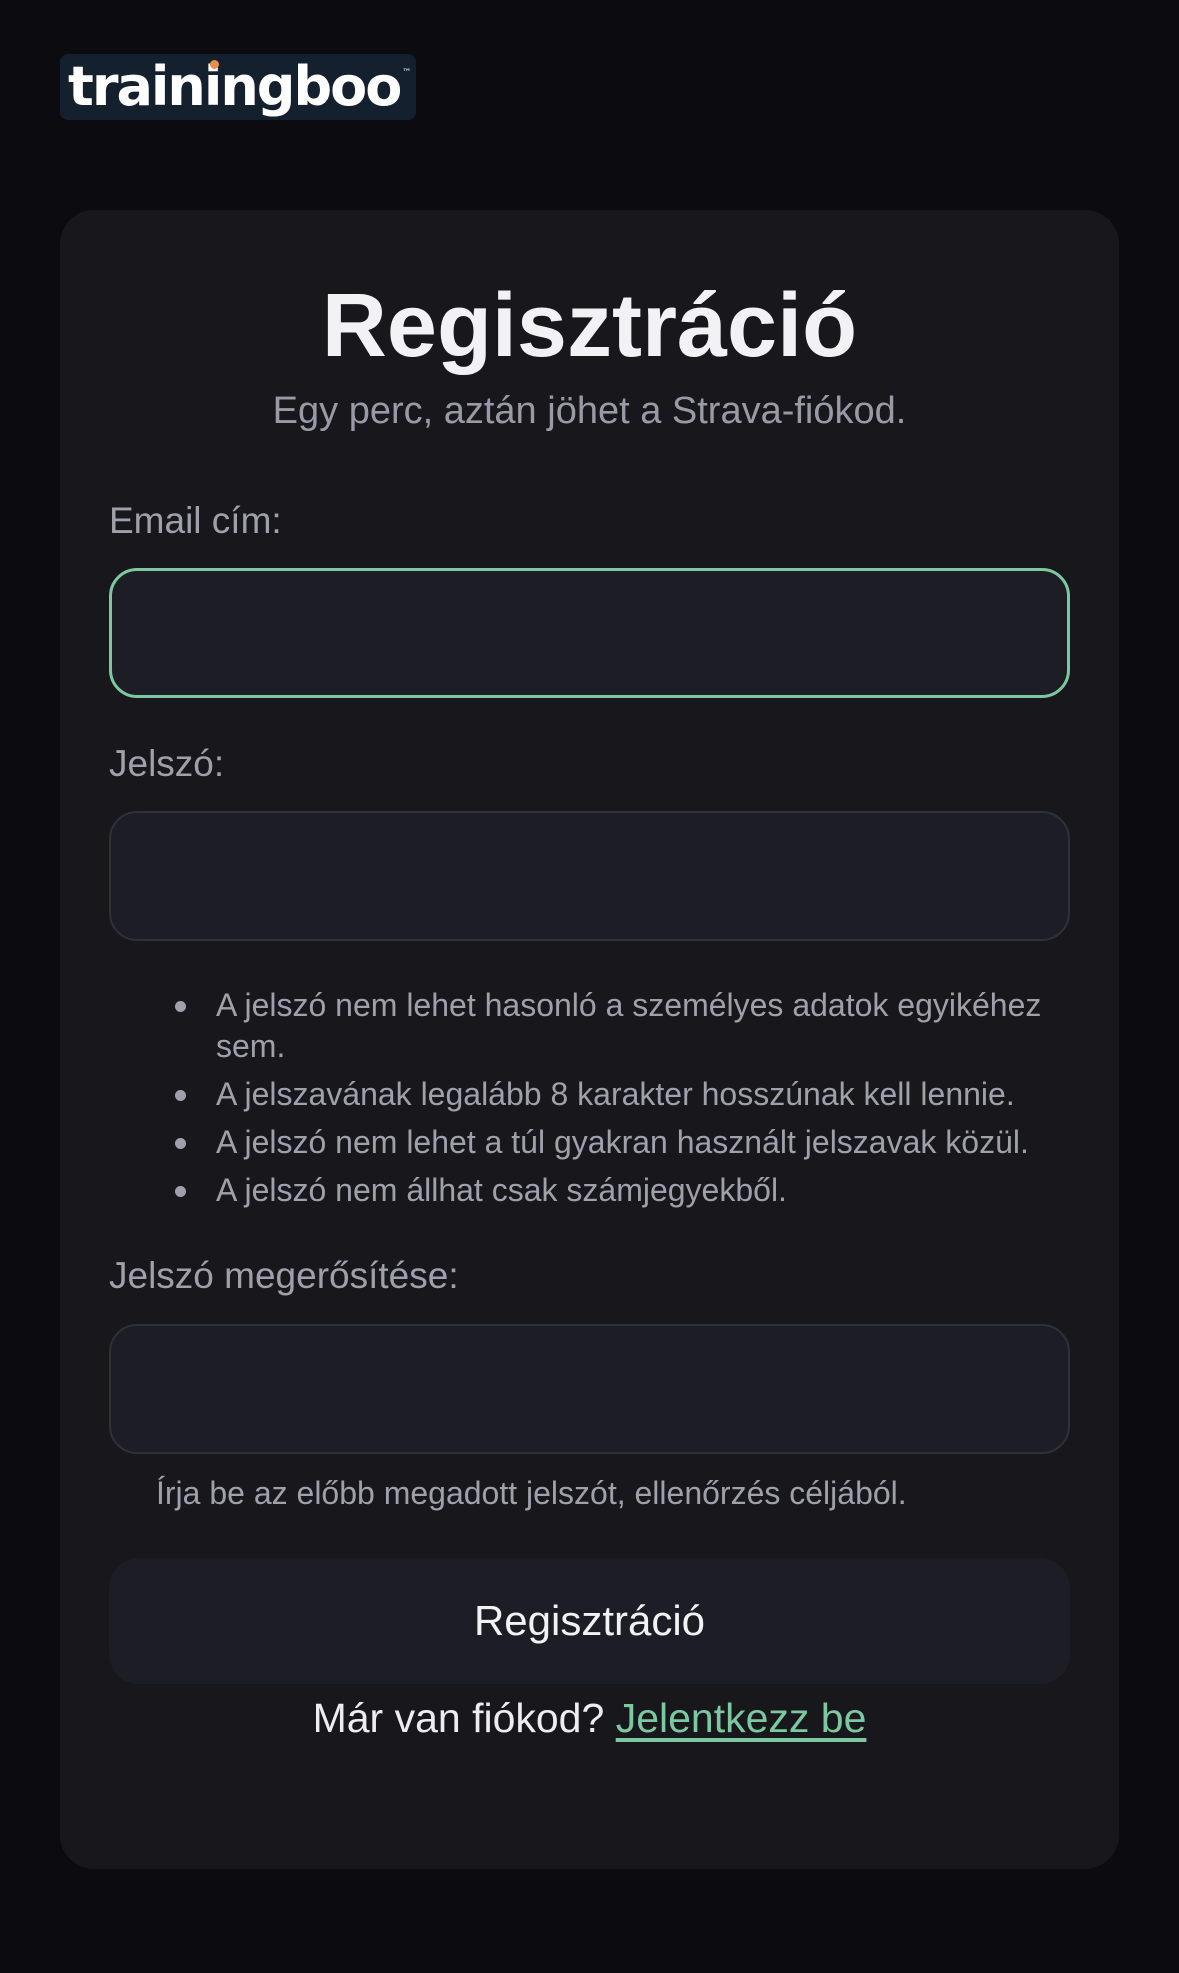  What do you see at coordinates (589, 326) in the screenshot?
I see `page-title: Regisztráció` at bounding box center [589, 326].